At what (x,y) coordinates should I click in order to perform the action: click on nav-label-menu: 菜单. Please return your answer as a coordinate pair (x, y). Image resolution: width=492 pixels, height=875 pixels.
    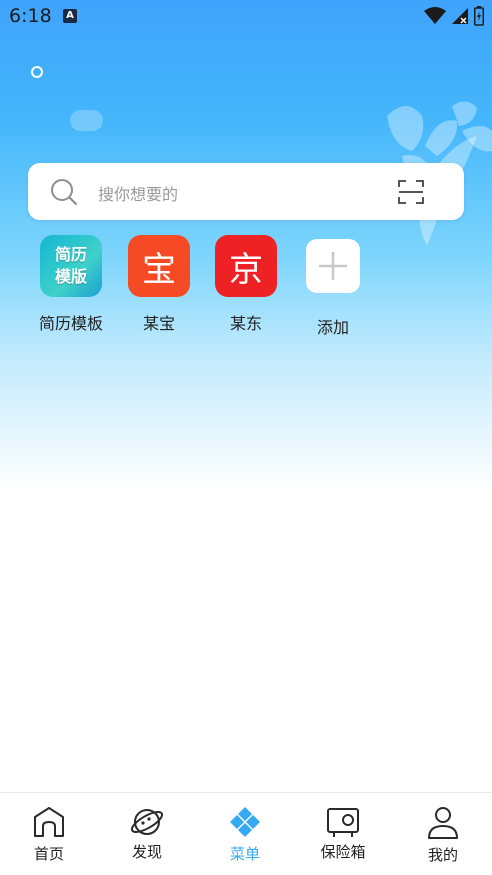
    Looking at the image, I should click on (244, 854).